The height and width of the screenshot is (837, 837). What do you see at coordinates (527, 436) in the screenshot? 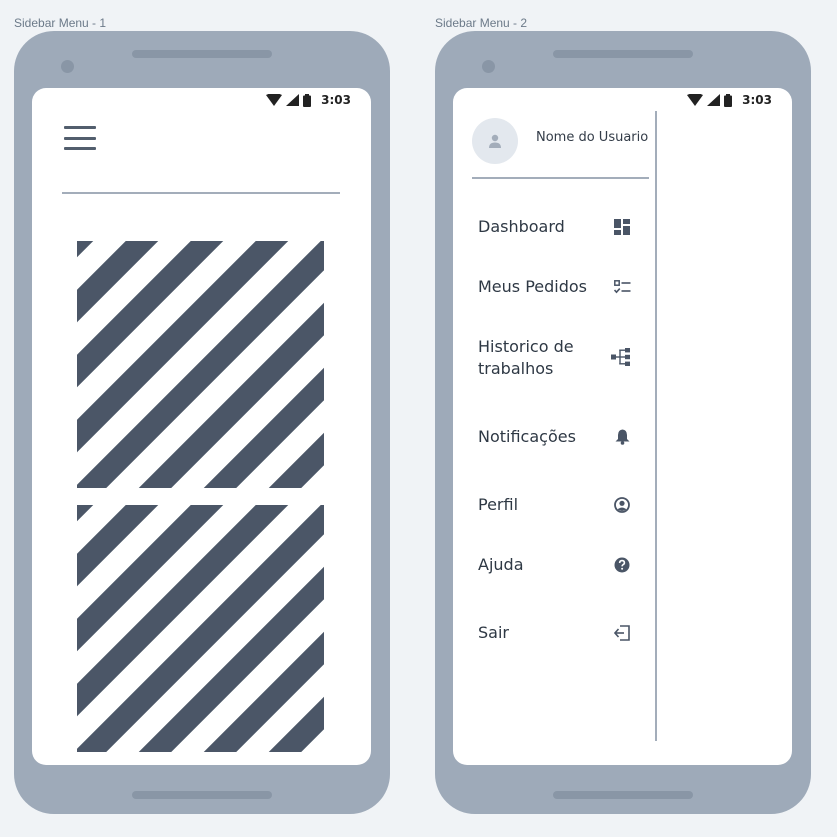
I see `sidebar-item-label: Notificações` at bounding box center [527, 436].